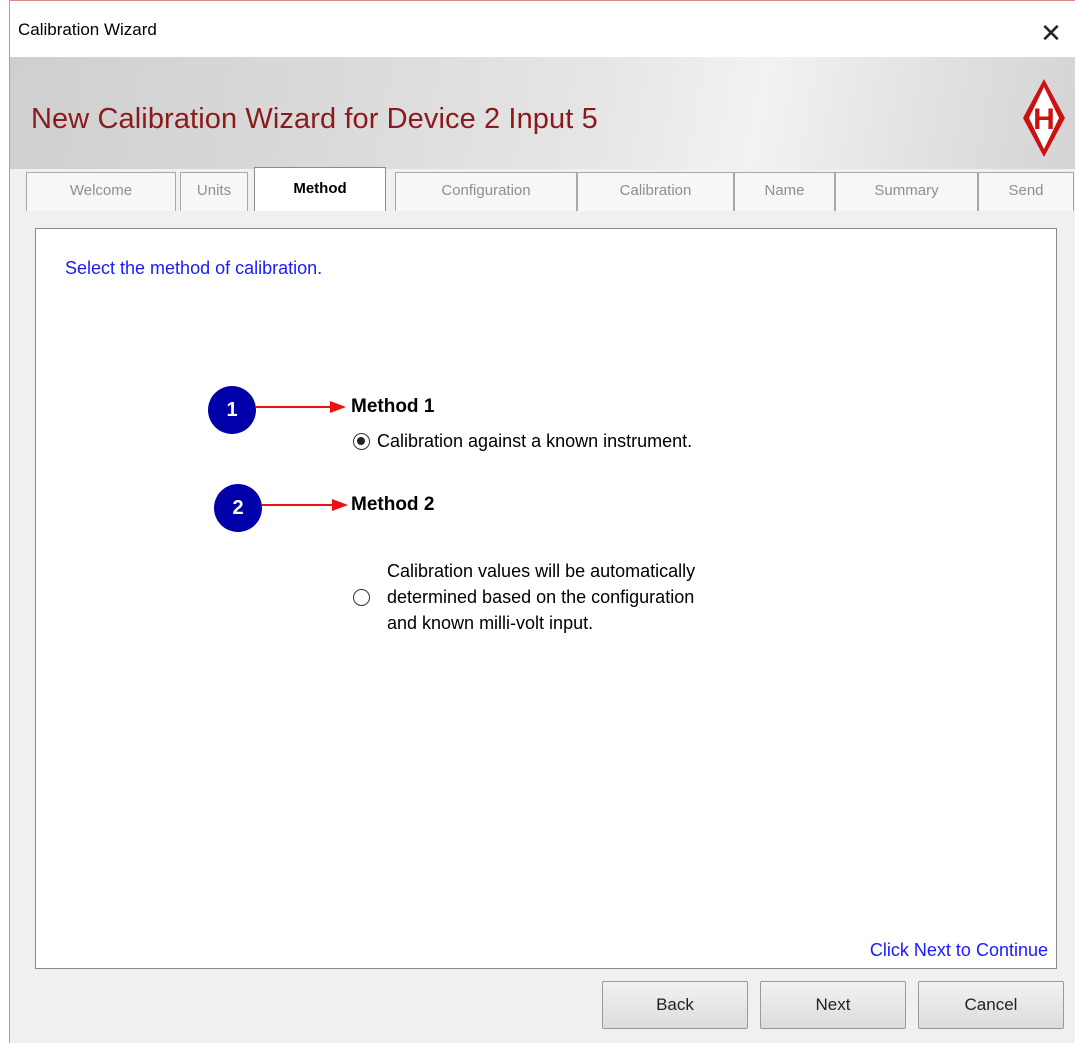  Describe the element at coordinates (320, 189) in the screenshot. I see `tab-method: Method` at that location.